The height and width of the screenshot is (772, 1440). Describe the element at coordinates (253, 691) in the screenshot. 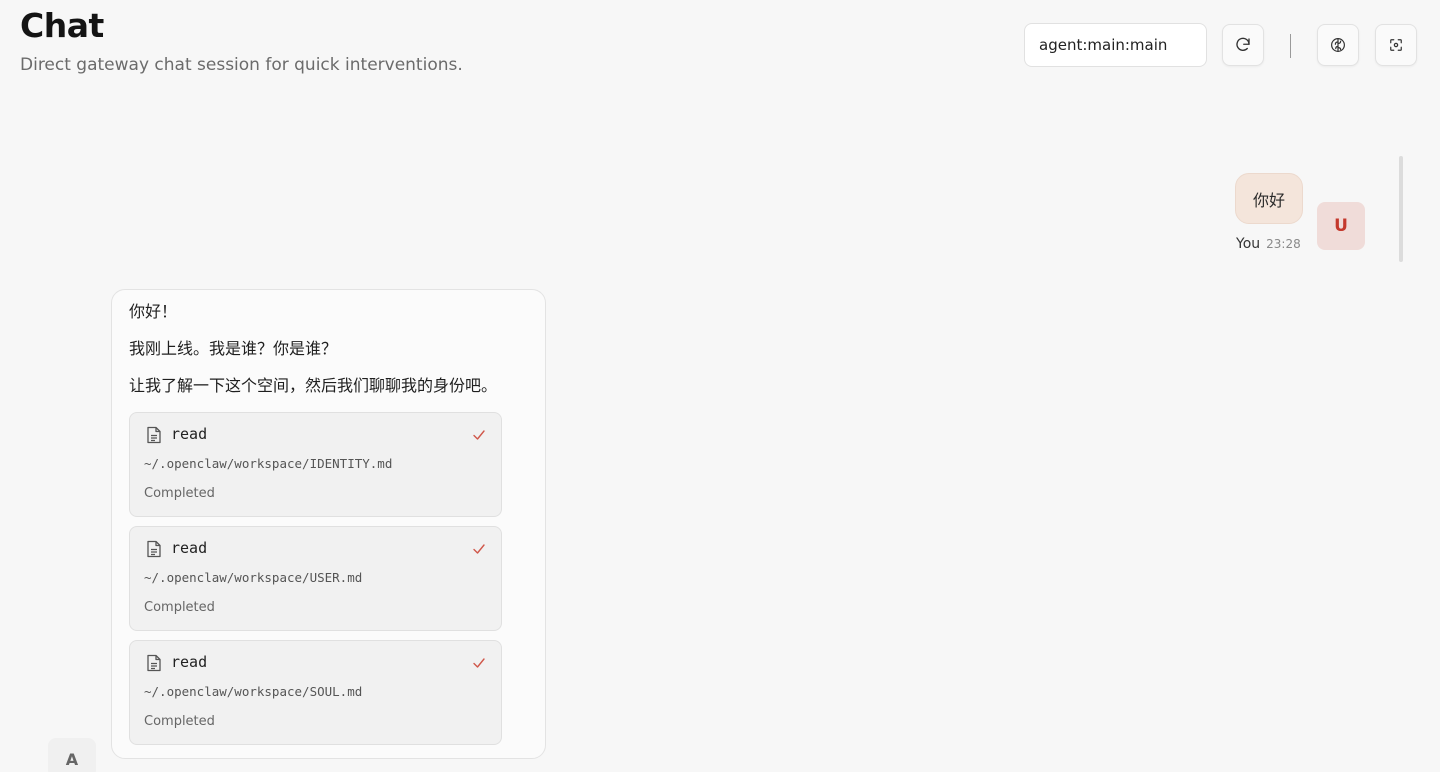

I see `tool-file-path: ~/.openclaw/workspace/SOUL.md` at that location.